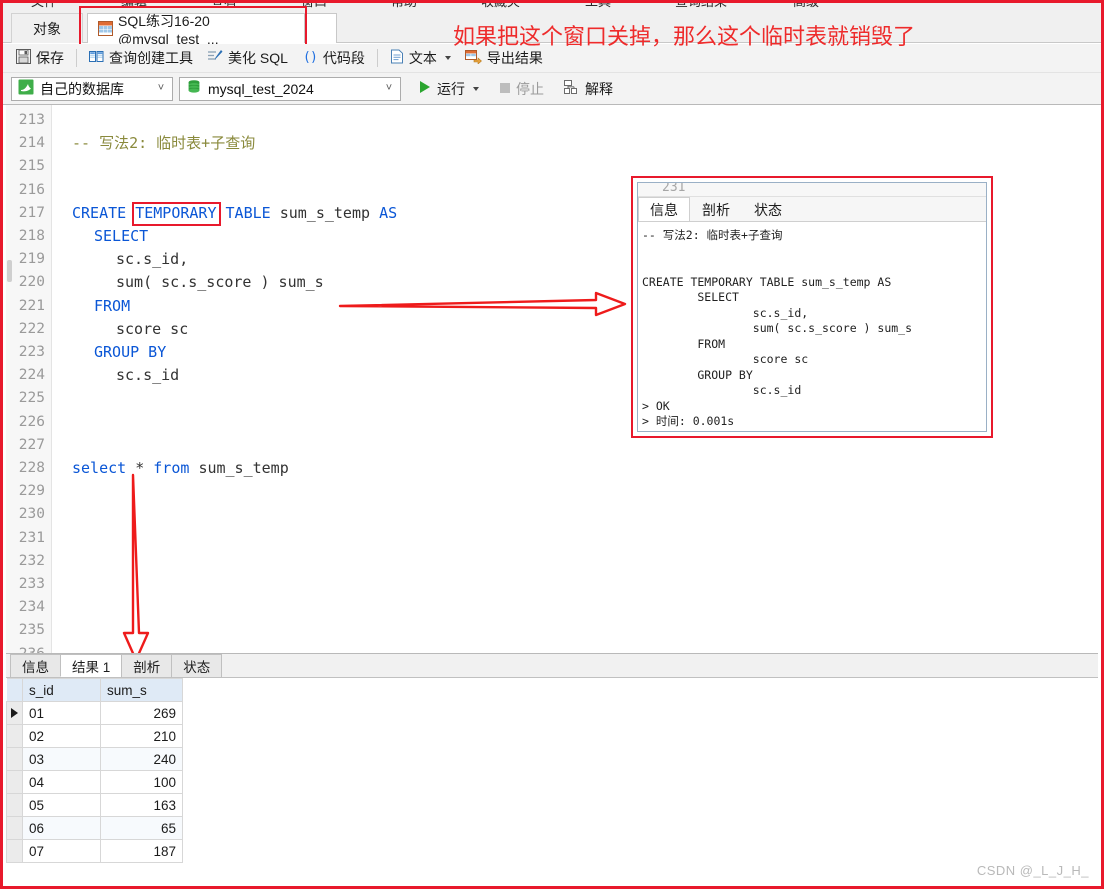 The width and height of the screenshot is (1104, 889). Describe the element at coordinates (247, 58) in the screenshot. I see `beautify-sql-button: 美化 SQL` at that location.